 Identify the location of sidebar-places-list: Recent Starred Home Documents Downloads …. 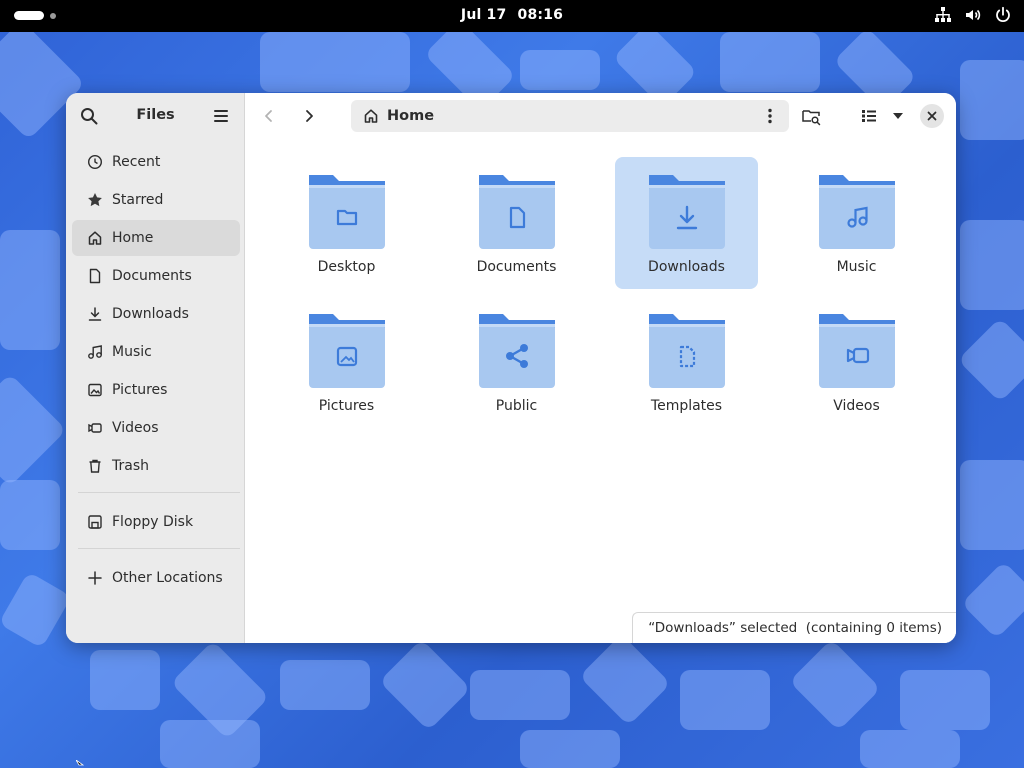
(156, 371).